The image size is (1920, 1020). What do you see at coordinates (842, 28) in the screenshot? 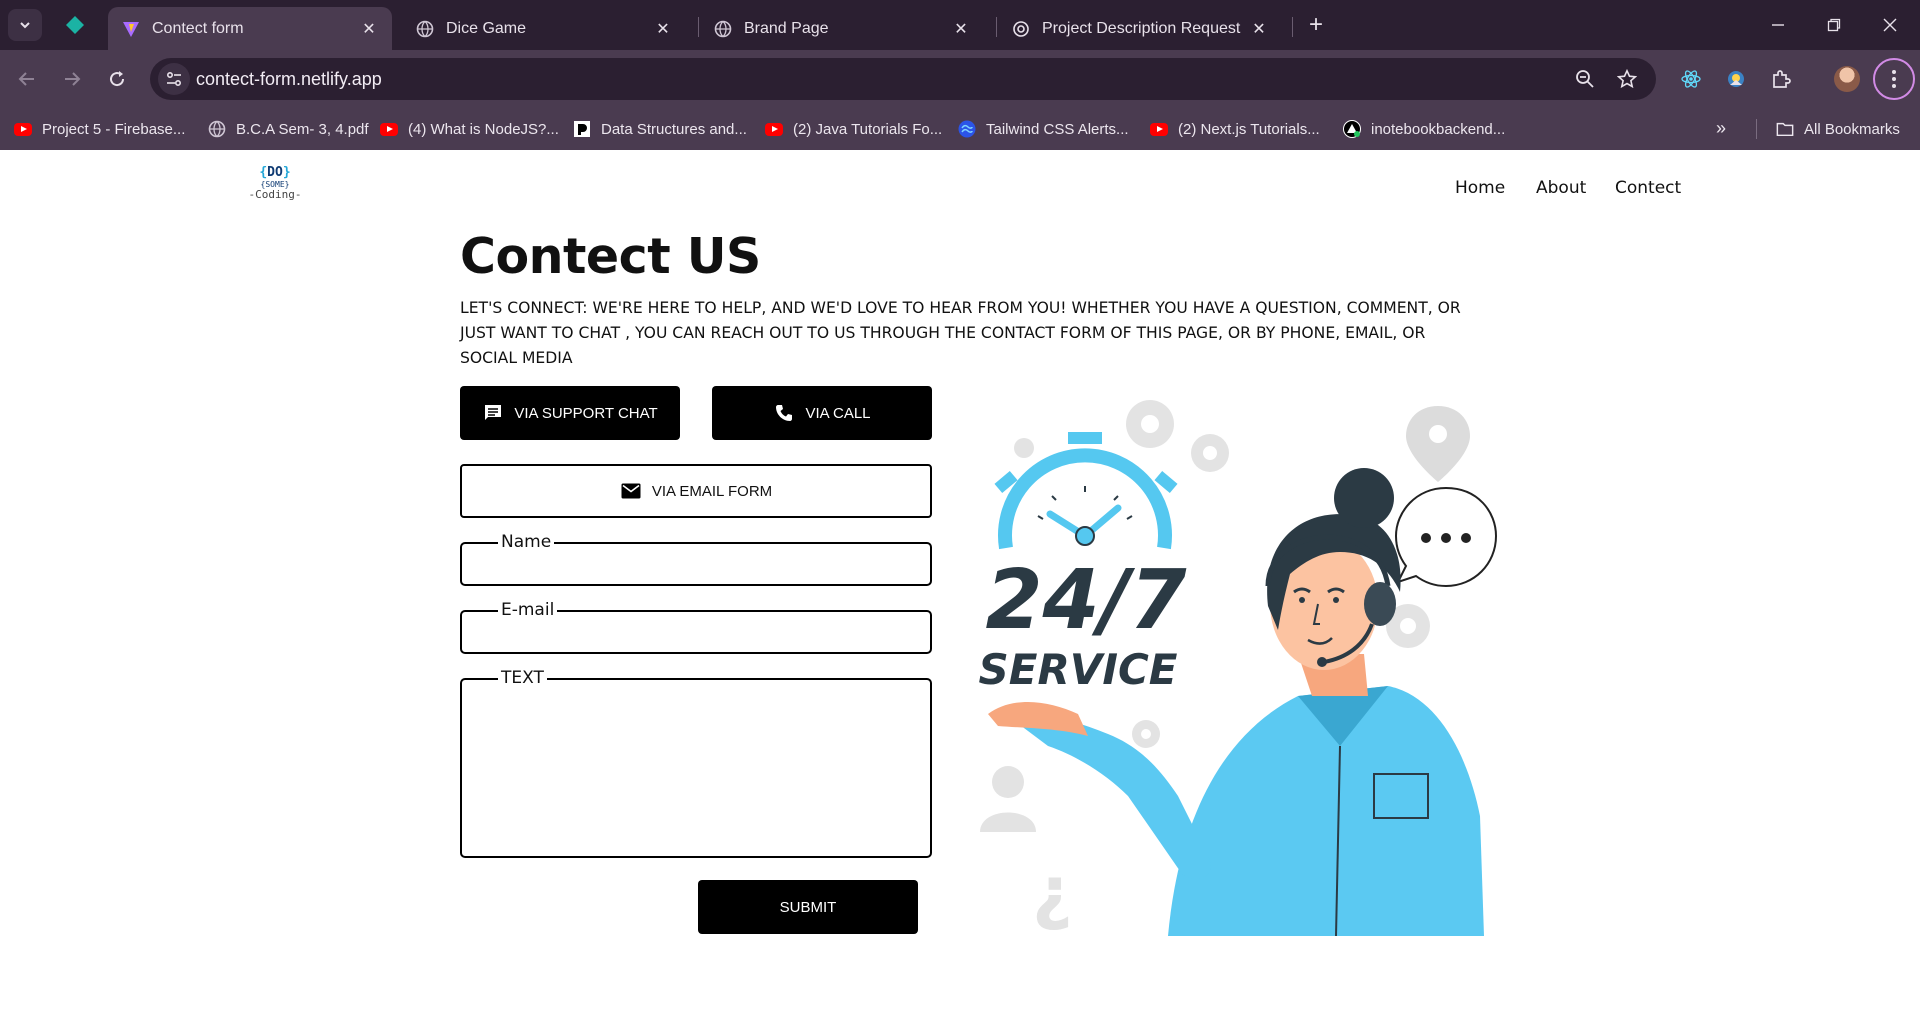
I see `tab-brand-page: Brand Page ✕` at bounding box center [842, 28].